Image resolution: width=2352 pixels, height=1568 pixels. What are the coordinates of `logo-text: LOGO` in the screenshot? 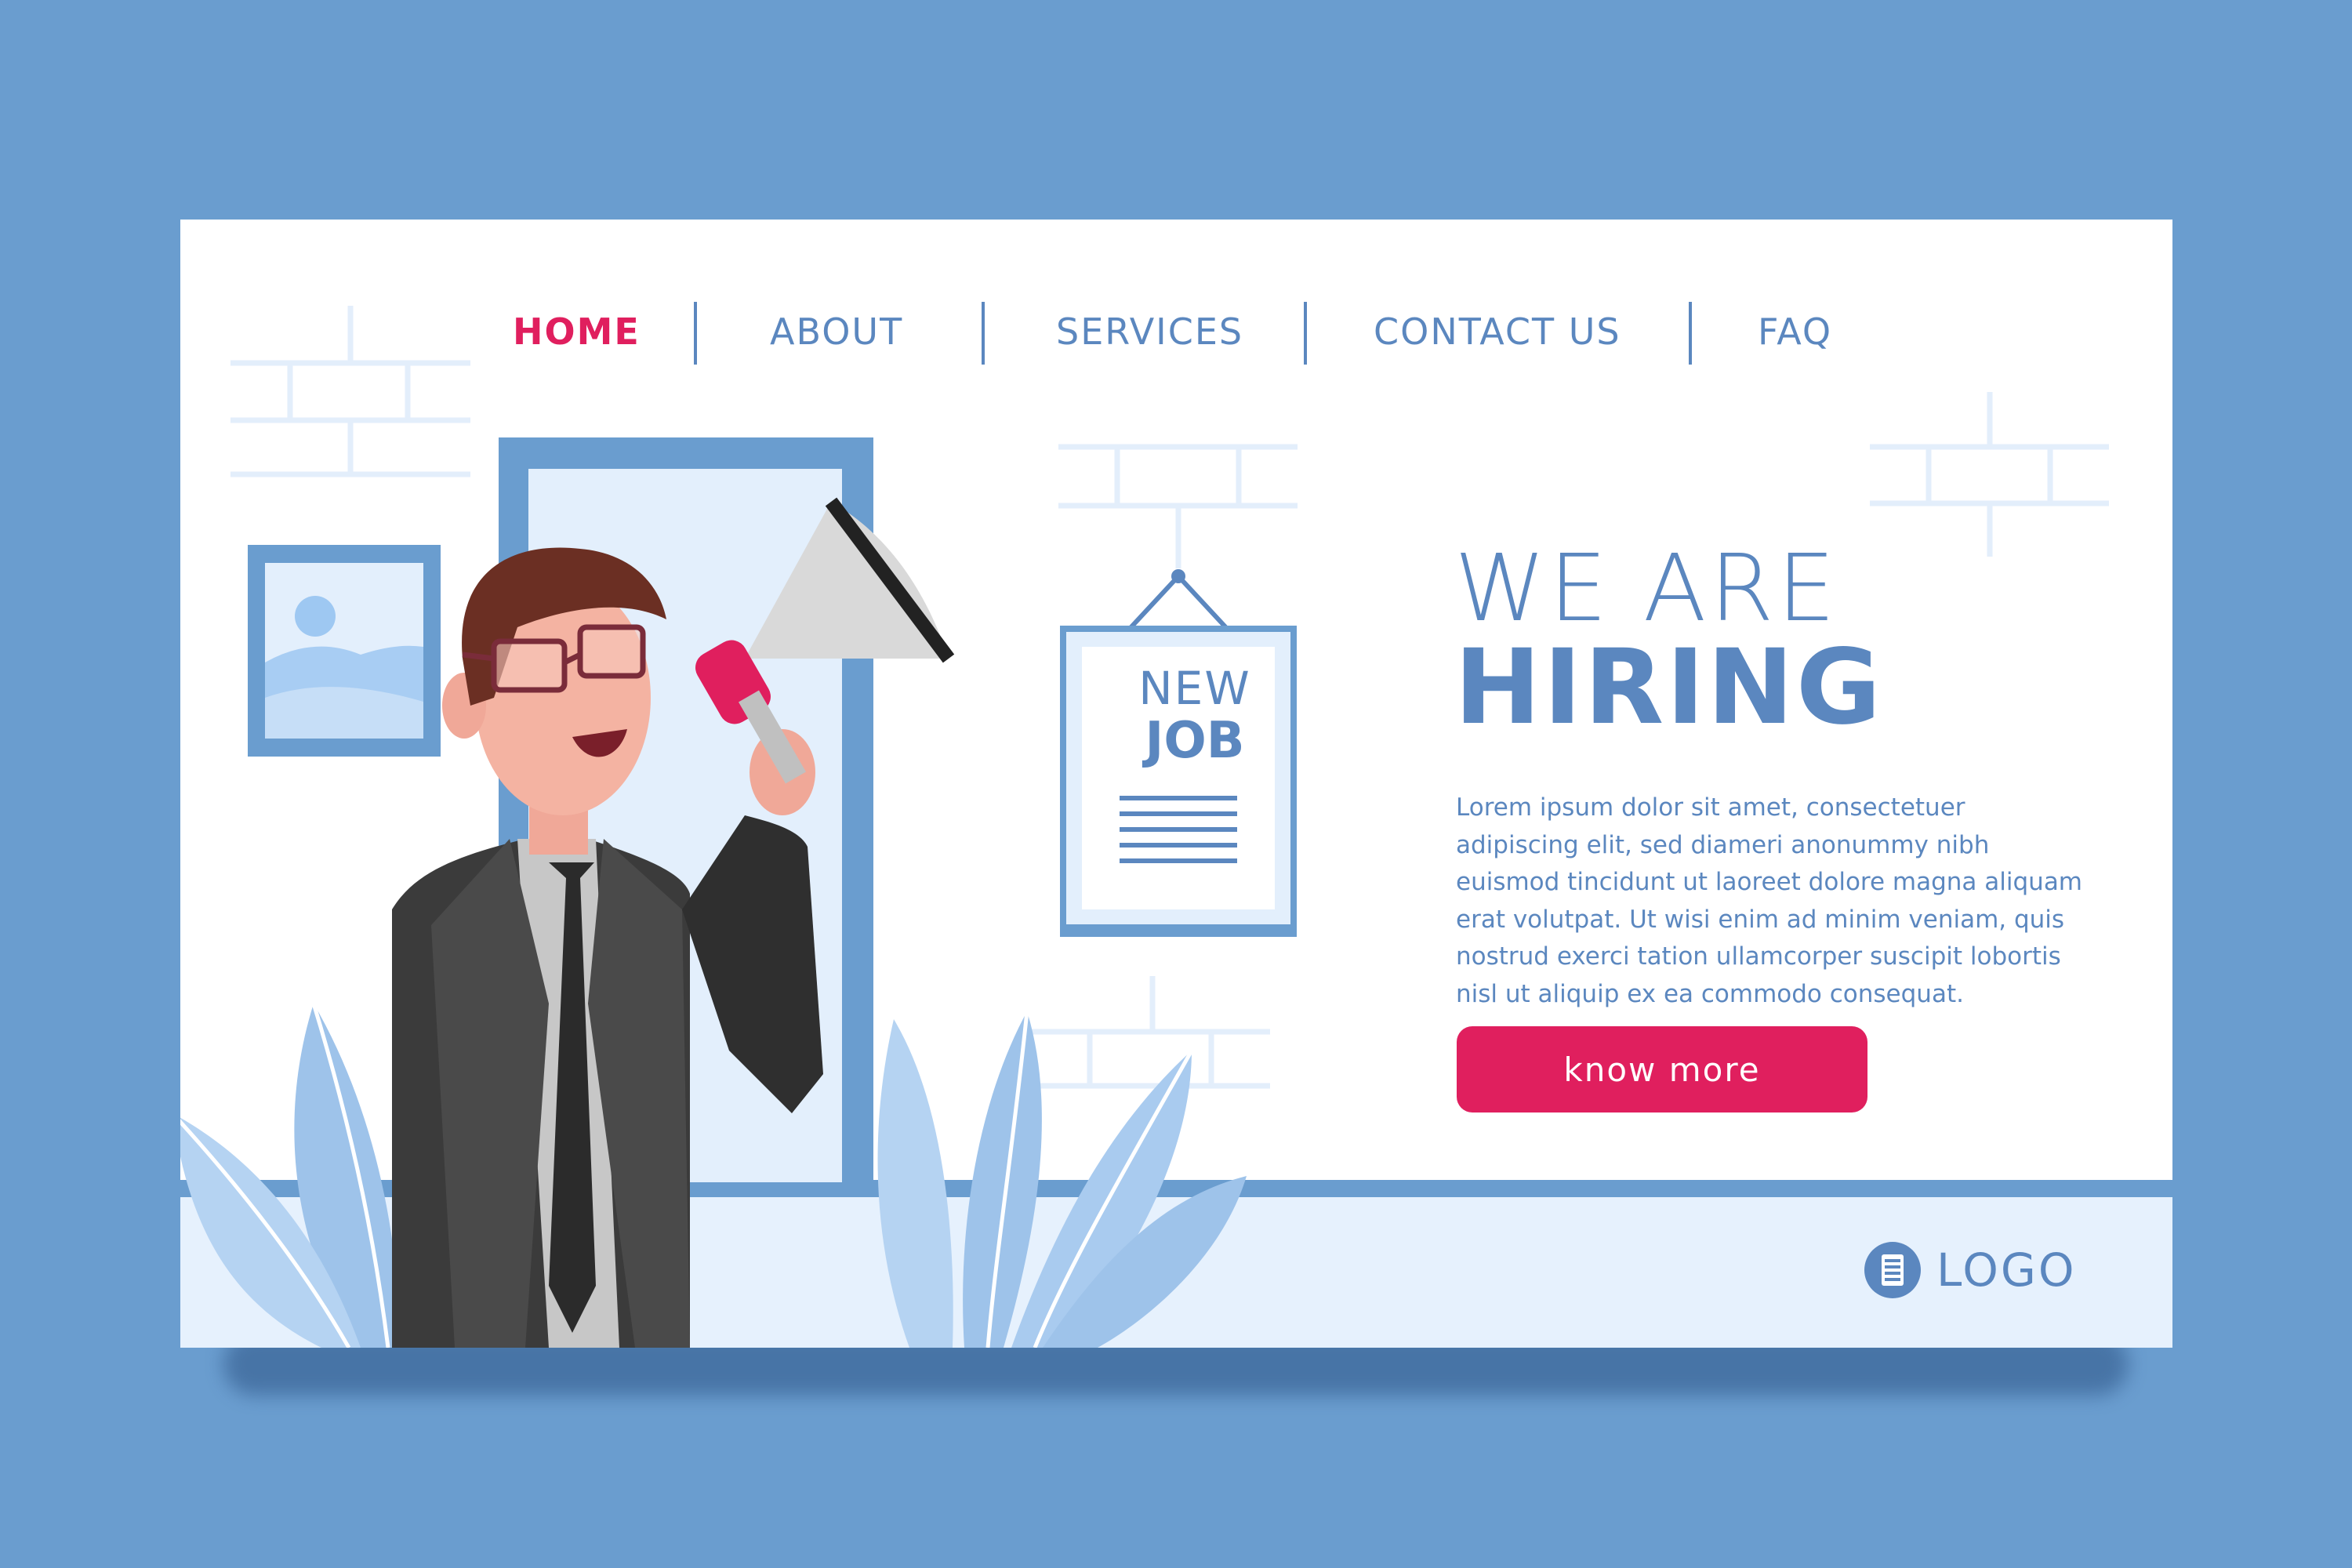 It's located at (2006, 1270).